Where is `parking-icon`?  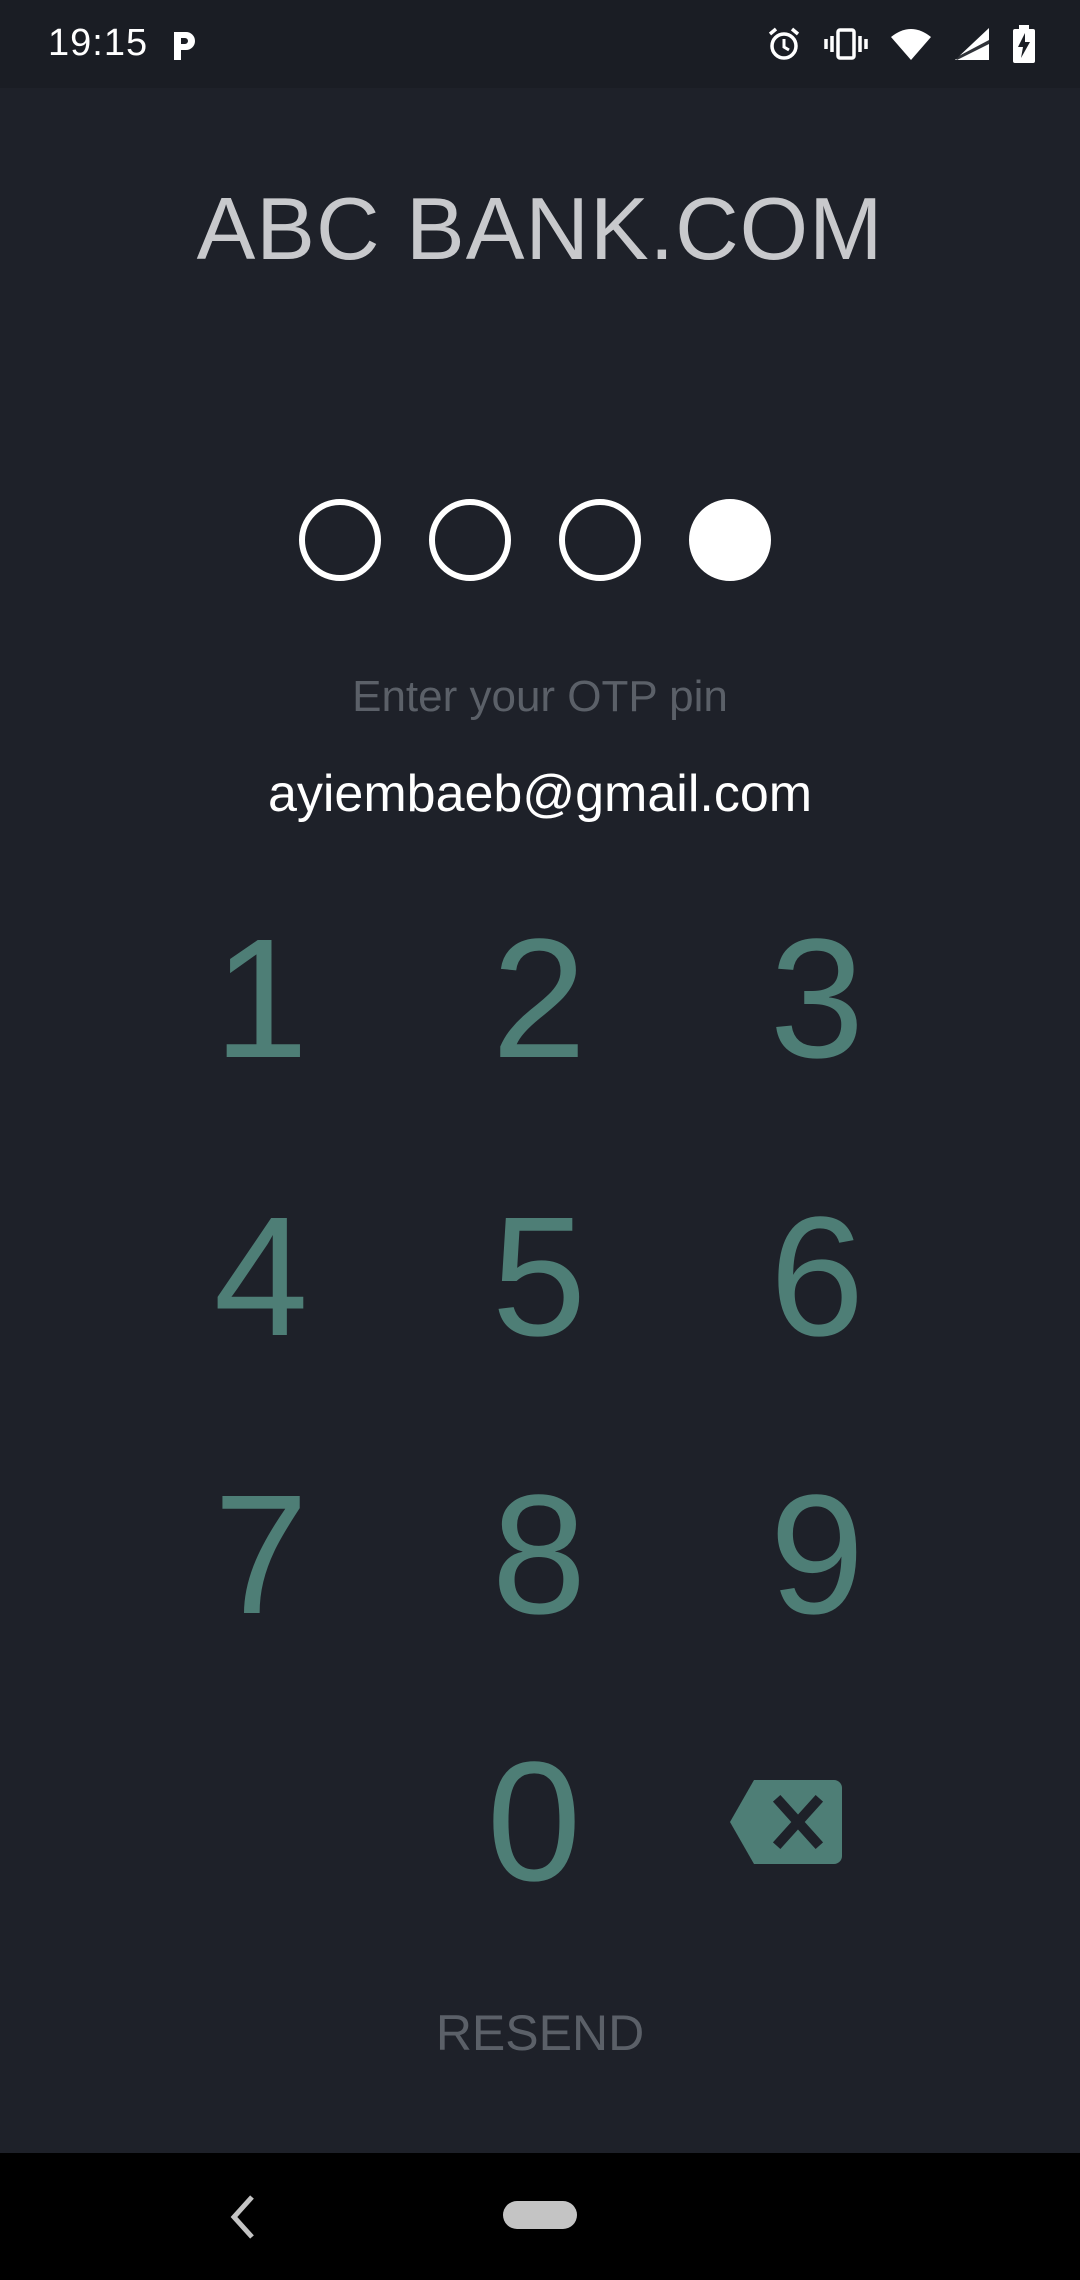 parking-icon is located at coordinates (184, 46).